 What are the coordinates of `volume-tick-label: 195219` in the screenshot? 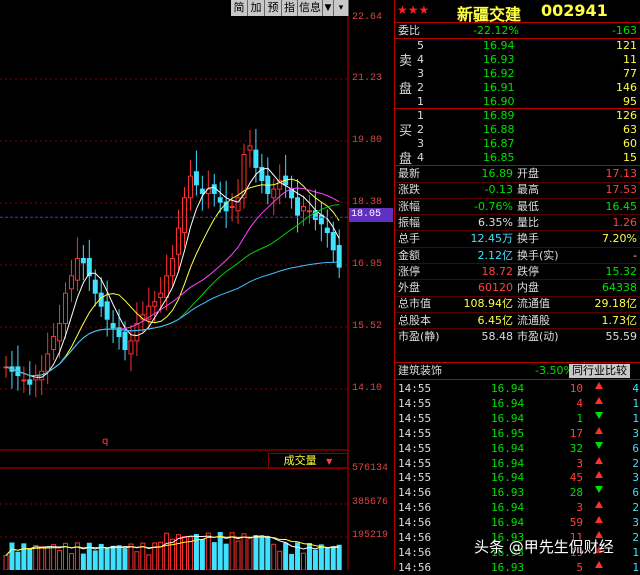 It's located at (370, 535).